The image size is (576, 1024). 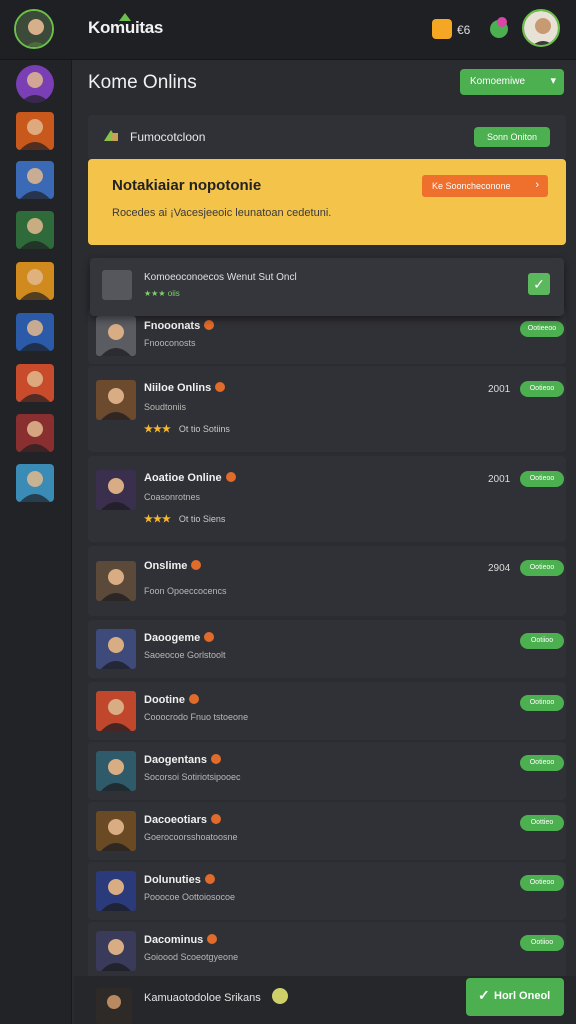 I want to click on list-item-name: Dolunuties, so click(x=179, y=880).